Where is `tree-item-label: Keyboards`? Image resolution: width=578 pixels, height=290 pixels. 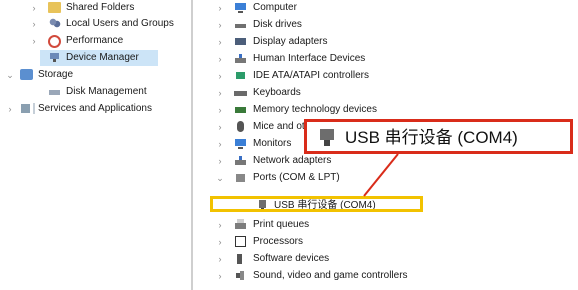
tree-item-label: Keyboards is located at coordinates (277, 92).